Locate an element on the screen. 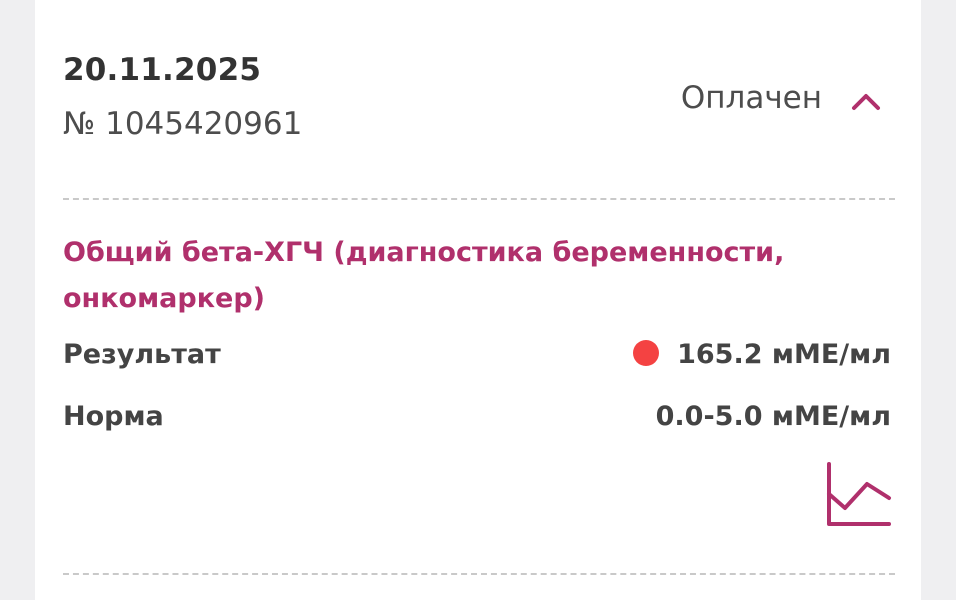 This screenshot has width=956, height=600. norm-value: 0.0-5.0 мМЕ/мл is located at coordinates (773, 416).